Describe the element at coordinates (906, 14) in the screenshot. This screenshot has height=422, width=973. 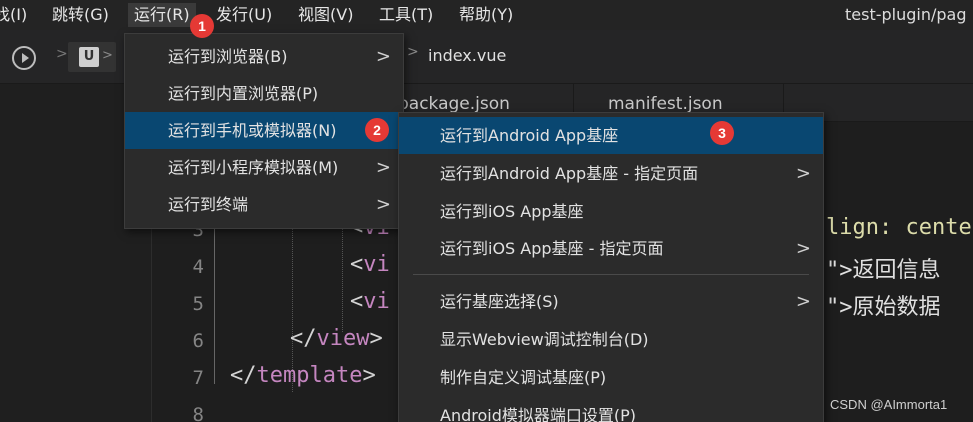
I see `window-title: test-plugin/pag` at that location.